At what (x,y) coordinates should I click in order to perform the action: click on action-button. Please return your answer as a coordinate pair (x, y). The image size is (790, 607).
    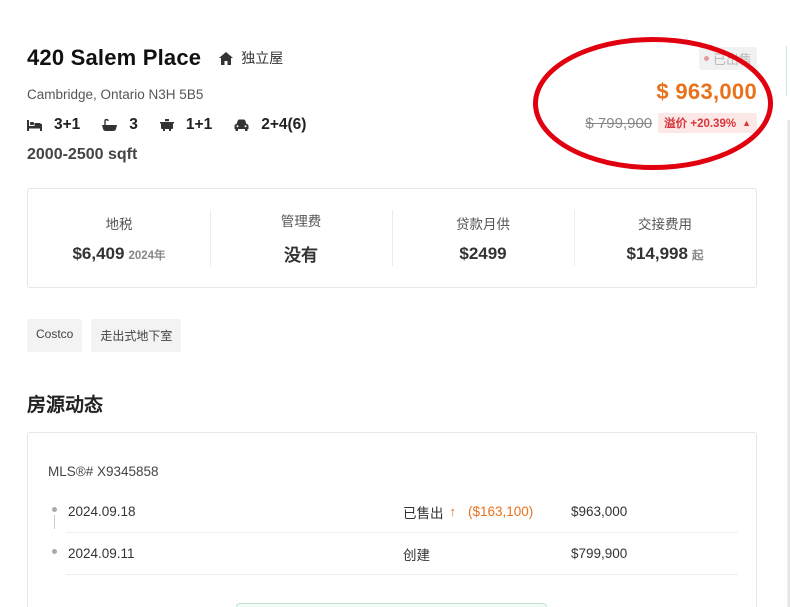
    Looking at the image, I should click on (391, 605).